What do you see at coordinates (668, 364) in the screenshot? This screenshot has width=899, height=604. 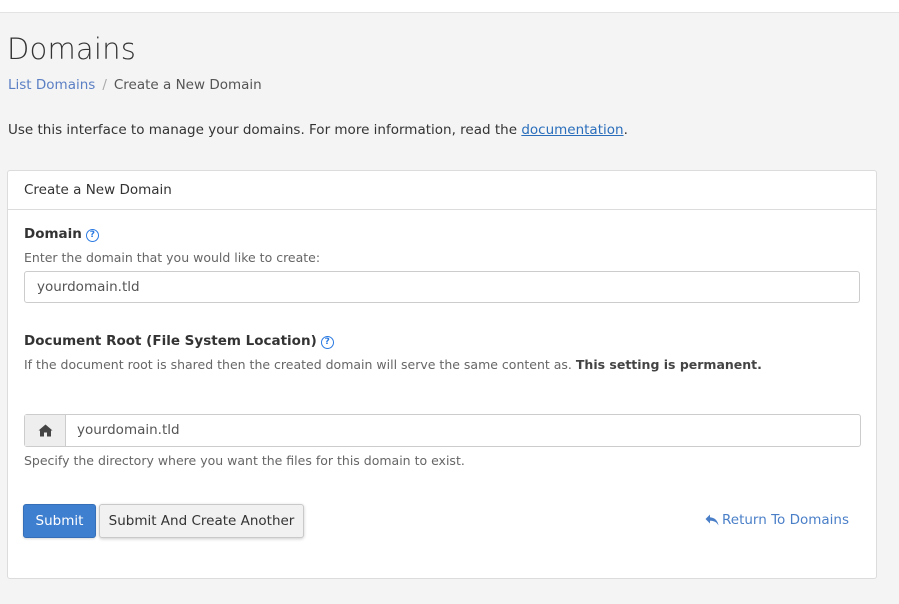 I see `document-root-help-strong: This setting is permanent.` at bounding box center [668, 364].